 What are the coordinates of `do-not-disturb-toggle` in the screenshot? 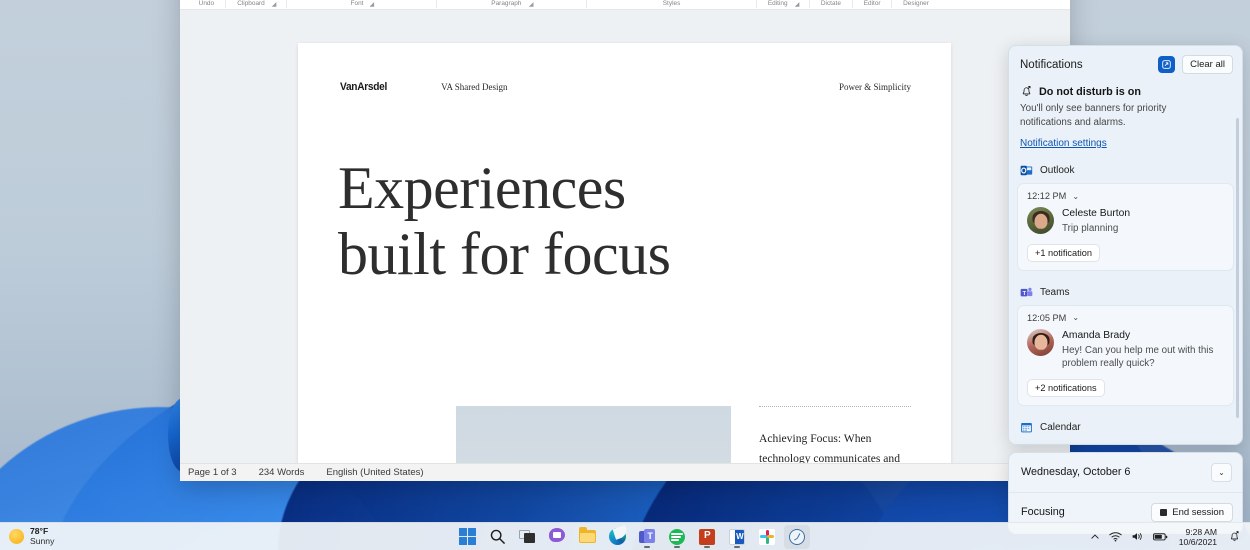 It's located at (1167, 64).